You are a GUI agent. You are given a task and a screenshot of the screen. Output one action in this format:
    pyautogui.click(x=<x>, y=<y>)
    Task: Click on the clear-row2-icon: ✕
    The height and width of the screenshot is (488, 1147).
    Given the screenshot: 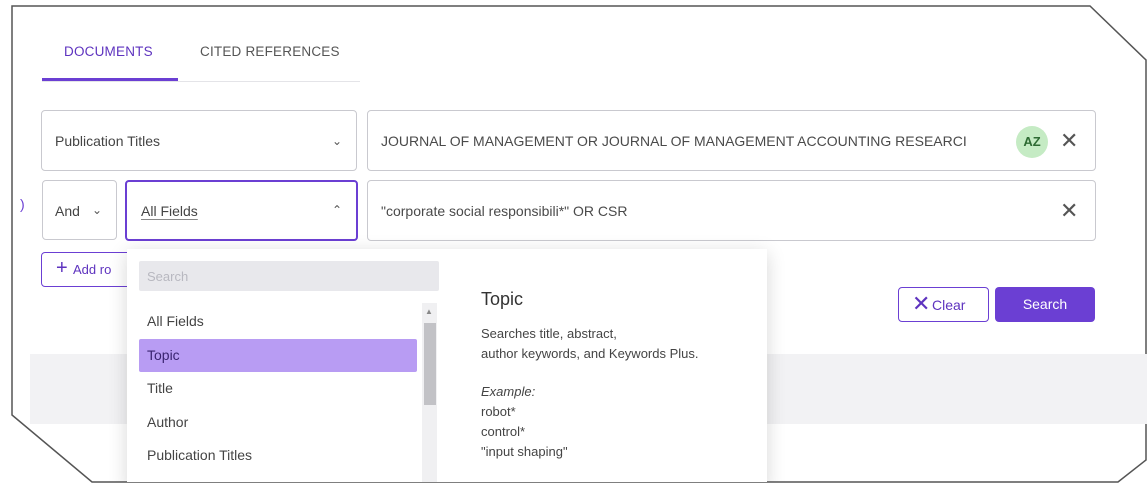 What is the action you would take?
    pyautogui.click(x=1069, y=211)
    